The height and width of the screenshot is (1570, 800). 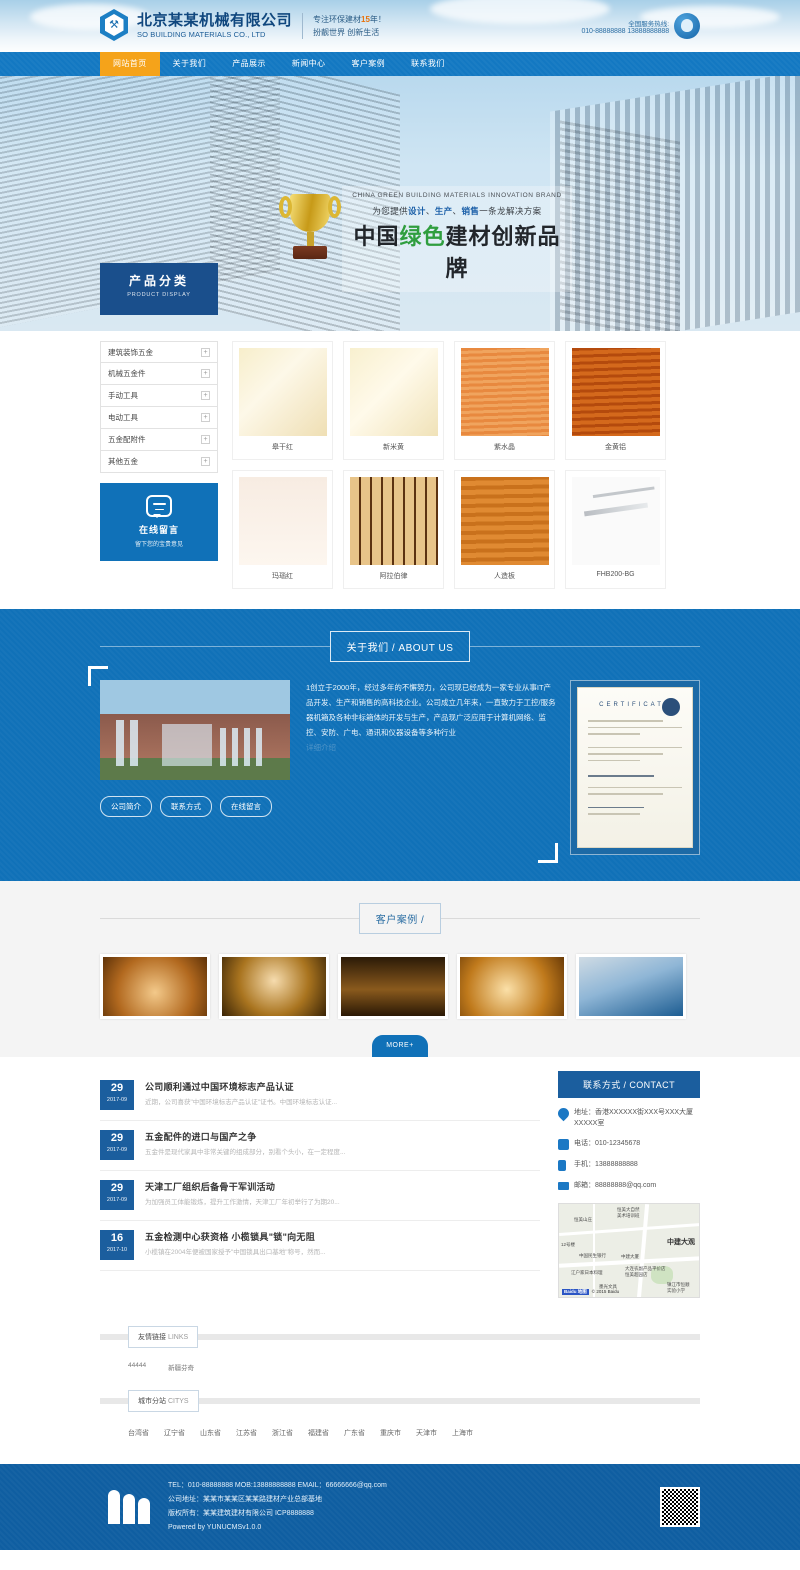 I want to click on city-link-item: 辽宁省, so click(x=174, y=1433).